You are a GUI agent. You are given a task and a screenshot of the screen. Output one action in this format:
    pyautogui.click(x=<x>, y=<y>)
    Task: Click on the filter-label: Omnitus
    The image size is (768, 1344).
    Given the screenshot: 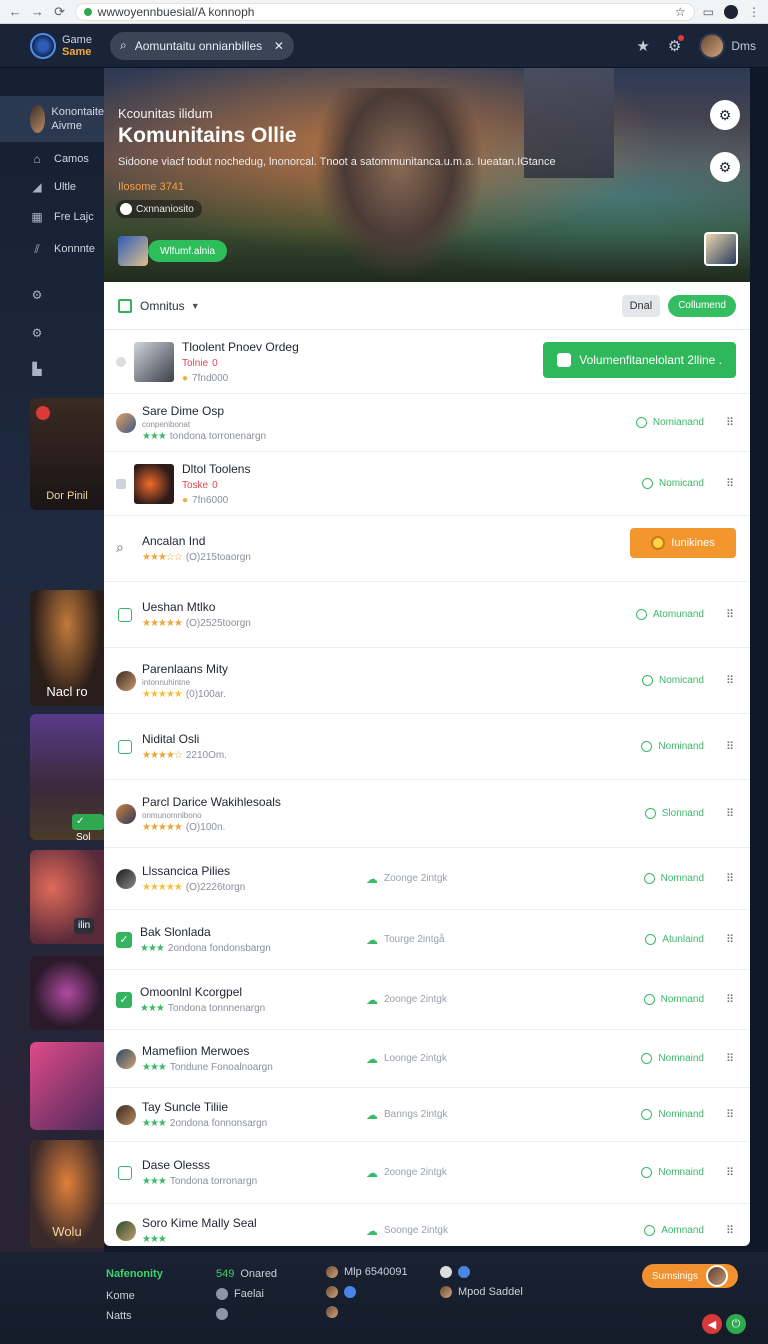 What is the action you would take?
    pyautogui.click(x=162, y=306)
    